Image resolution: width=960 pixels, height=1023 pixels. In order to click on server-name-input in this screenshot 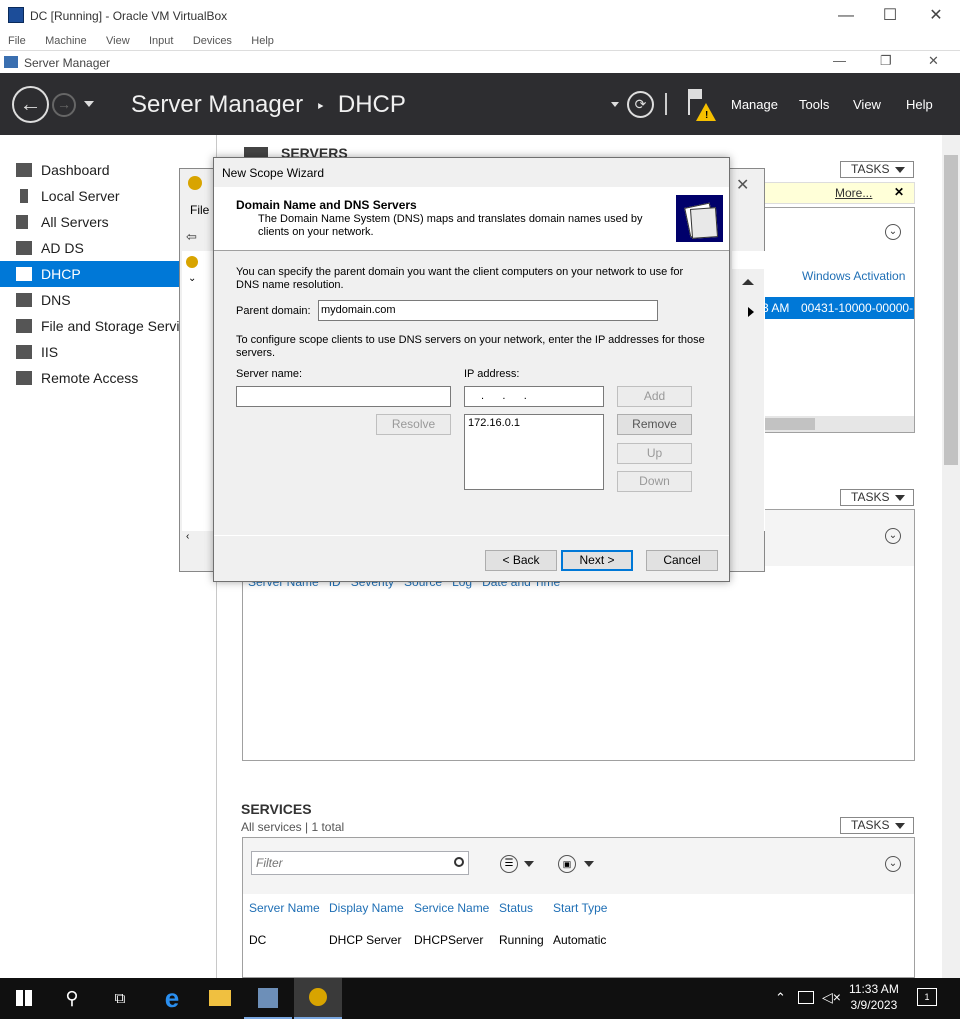, I will do `click(343, 396)`.